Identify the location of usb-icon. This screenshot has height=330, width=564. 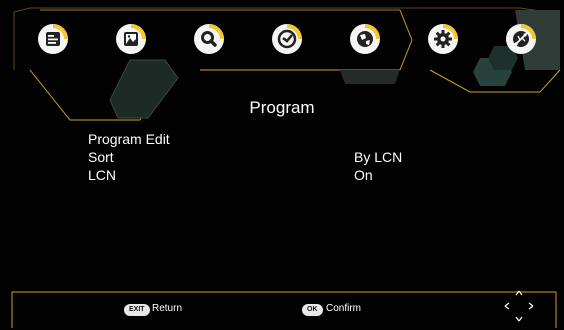
(521, 39).